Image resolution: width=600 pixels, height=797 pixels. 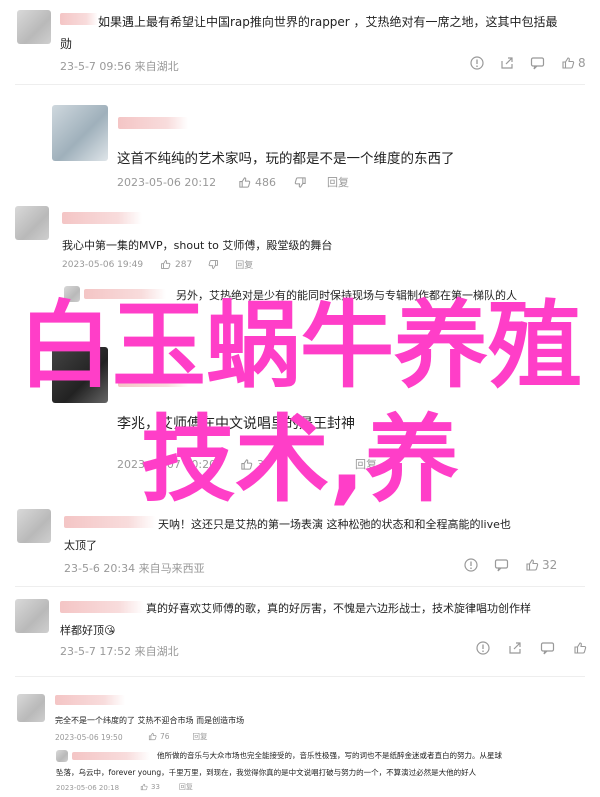 I want to click on reply-username, so click(x=111, y=756).